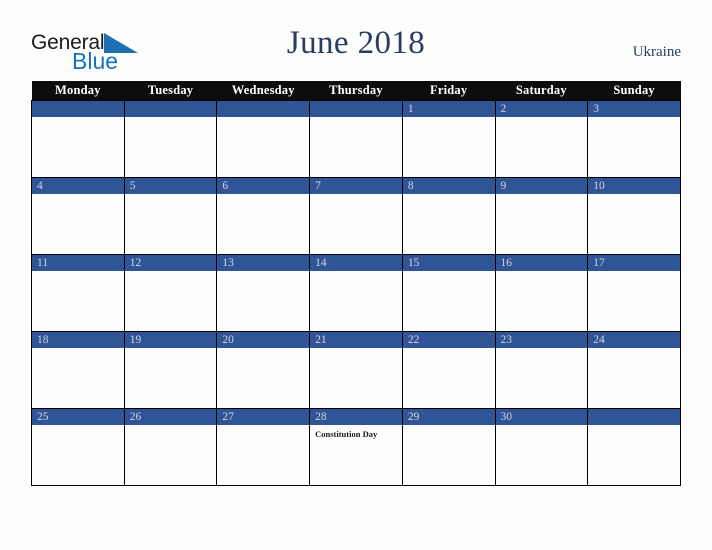 The image size is (712, 550). What do you see at coordinates (170, 370) in the screenshot?
I see `day-cell-19: 19` at bounding box center [170, 370].